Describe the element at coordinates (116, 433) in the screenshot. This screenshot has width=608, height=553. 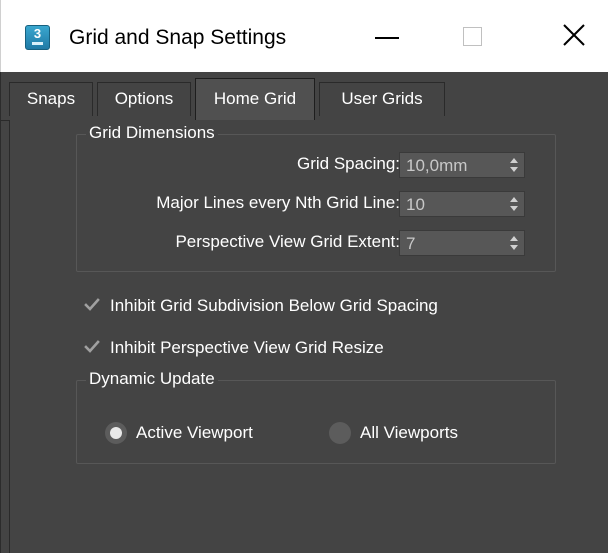
I see `active-viewport-radio` at that location.